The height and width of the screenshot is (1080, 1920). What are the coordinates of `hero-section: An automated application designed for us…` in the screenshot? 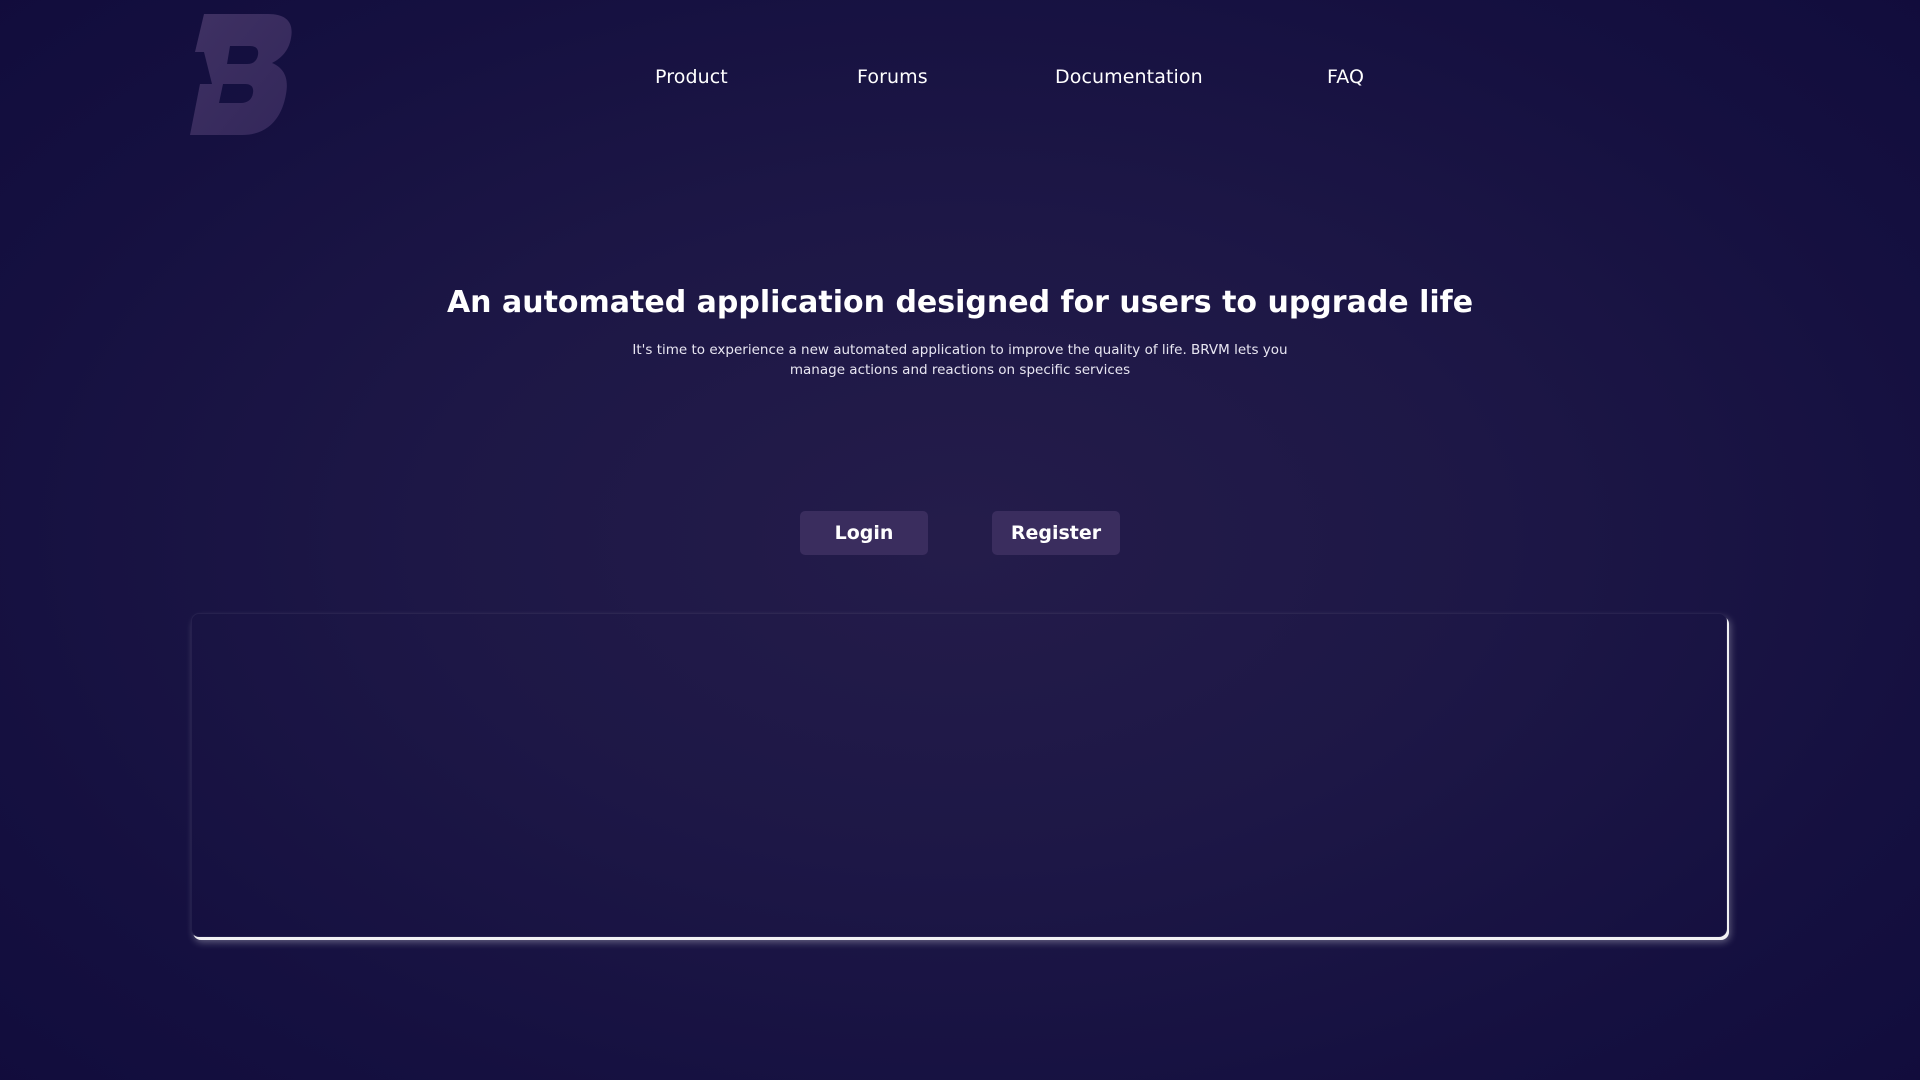 It's located at (960, 330).